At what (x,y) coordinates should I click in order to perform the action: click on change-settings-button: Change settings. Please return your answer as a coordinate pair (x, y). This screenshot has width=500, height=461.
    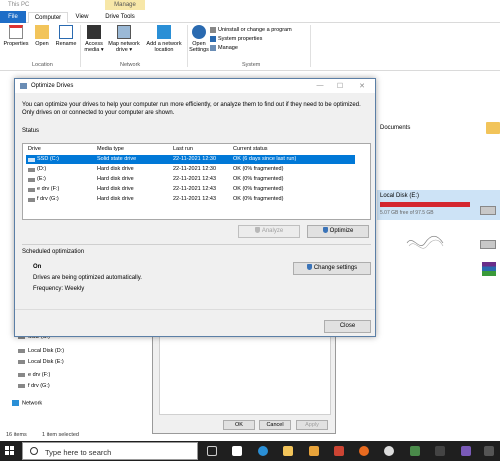
    Looking at the image, I should click on (332, 268).